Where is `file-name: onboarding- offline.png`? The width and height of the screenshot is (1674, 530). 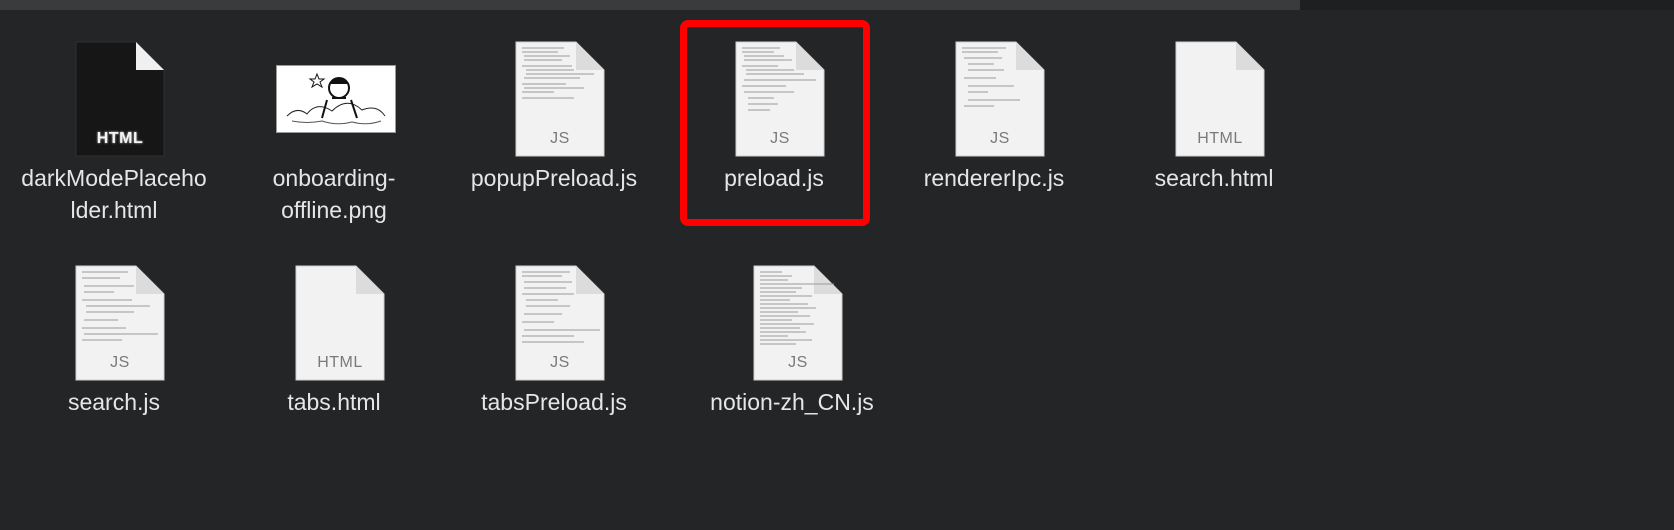
file-name: onboarding- offline.png is located at coordinates (334, 194).